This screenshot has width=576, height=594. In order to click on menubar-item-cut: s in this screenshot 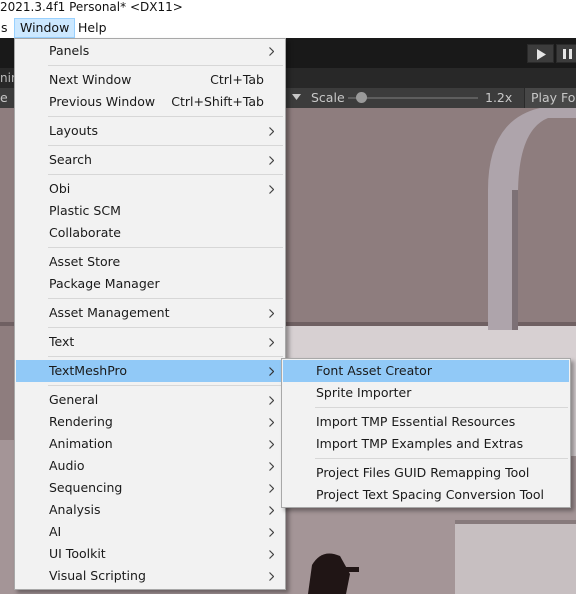, I will do `click(6, 28)`.